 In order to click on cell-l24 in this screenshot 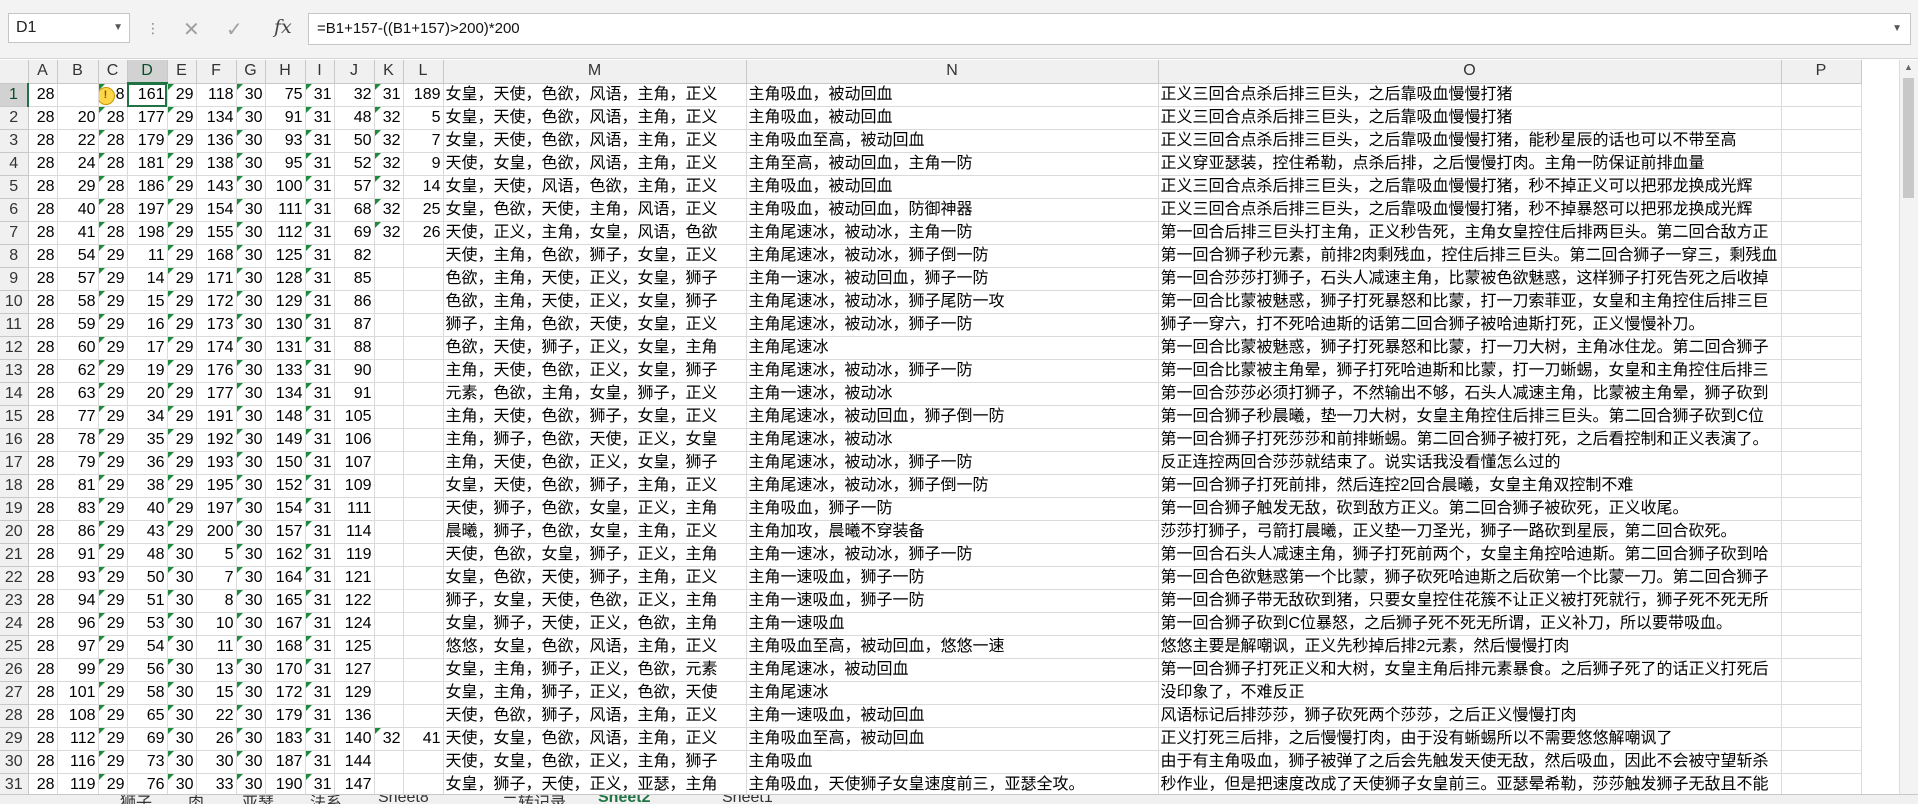, I will do `click(423, 624)`.